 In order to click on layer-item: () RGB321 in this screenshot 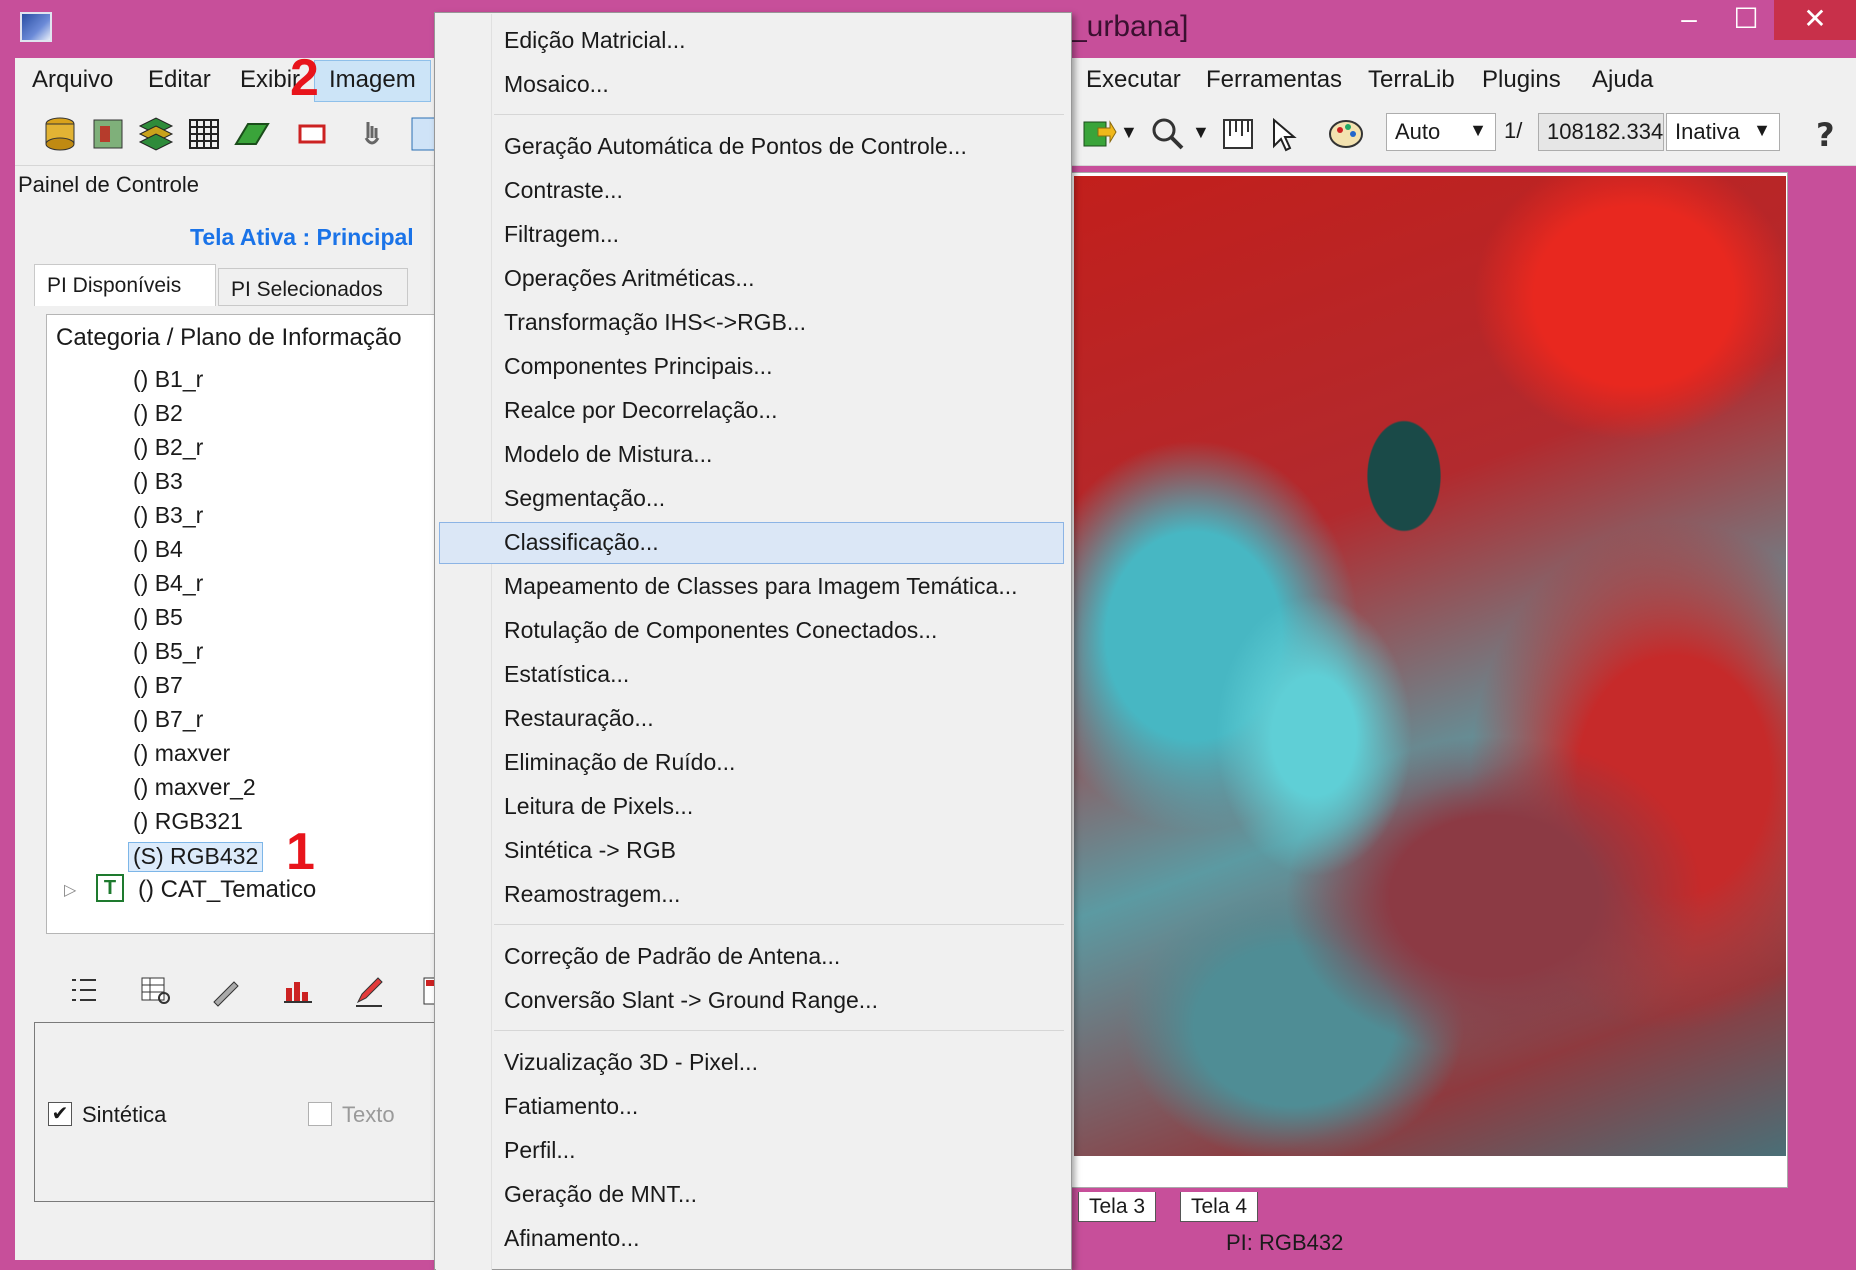, I will do `click(188, 823)`.